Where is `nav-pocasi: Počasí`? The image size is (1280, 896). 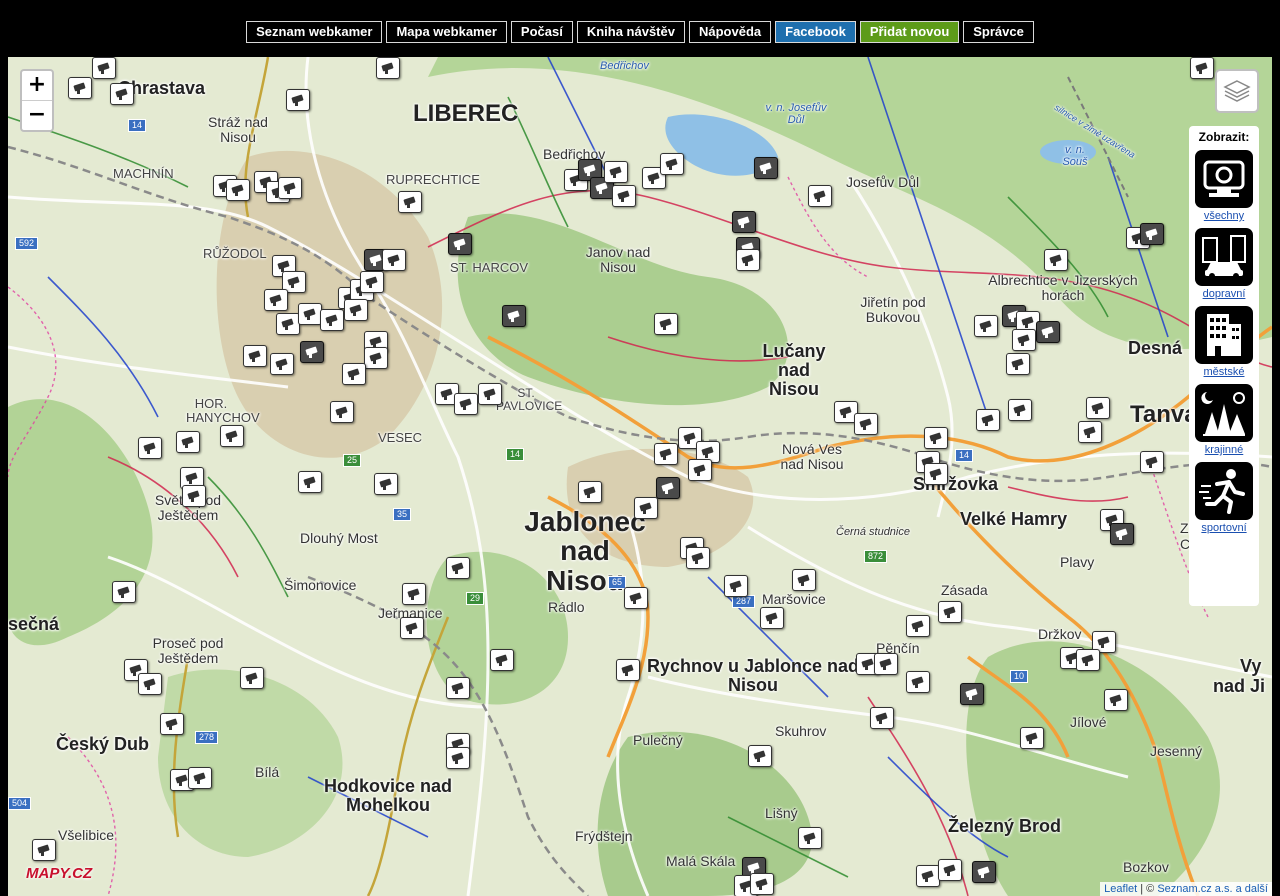 nav-pocasi: Počasí is located at coordinates (541, 32).